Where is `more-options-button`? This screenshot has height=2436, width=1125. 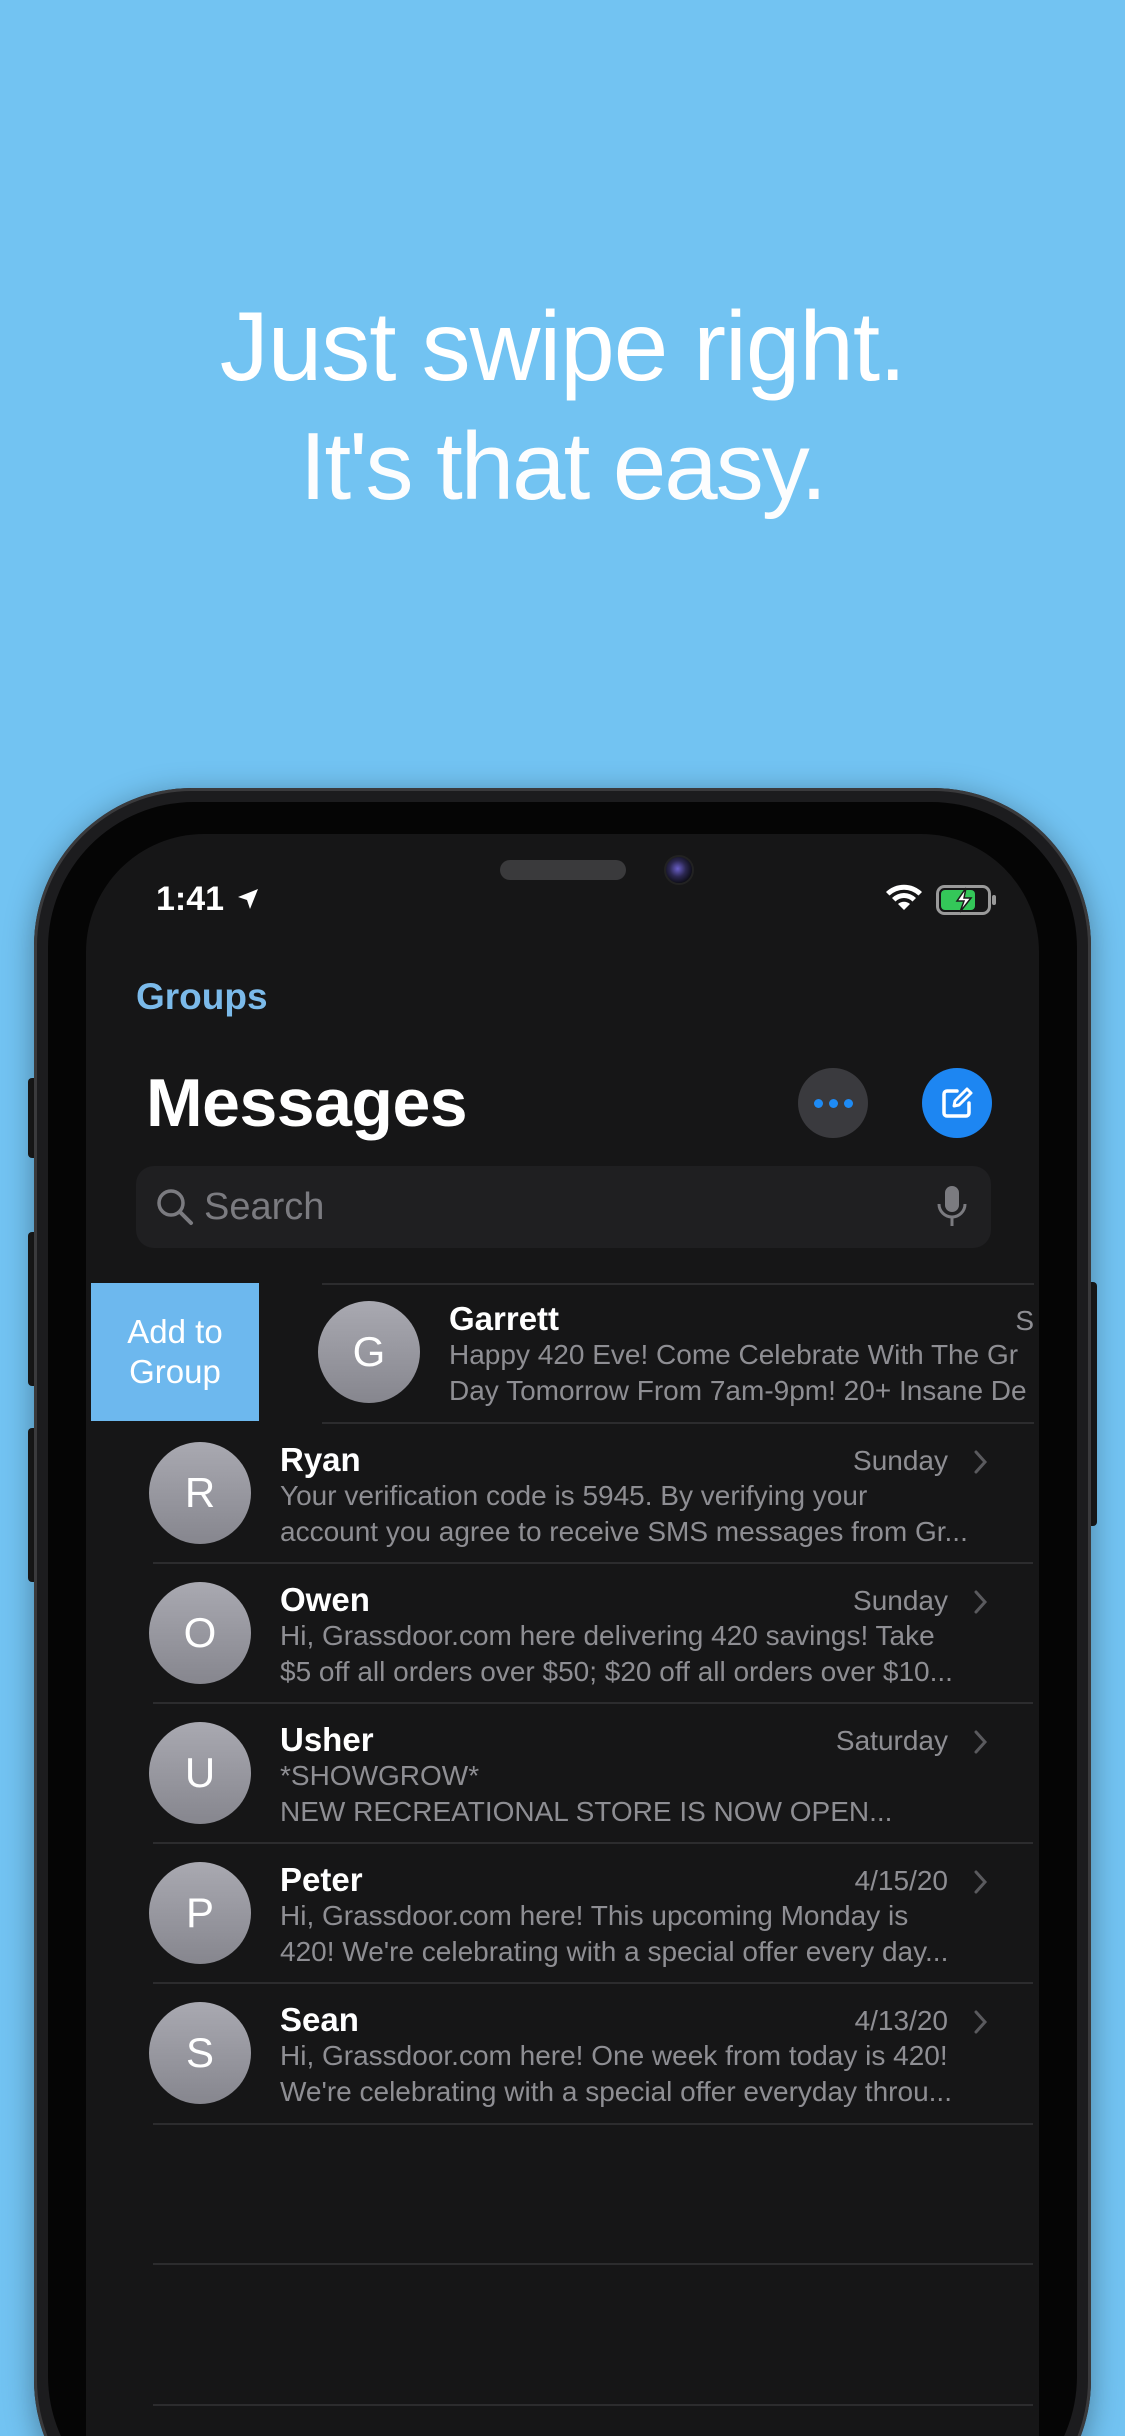 more-options-button is located at coordinates (833, 1103).